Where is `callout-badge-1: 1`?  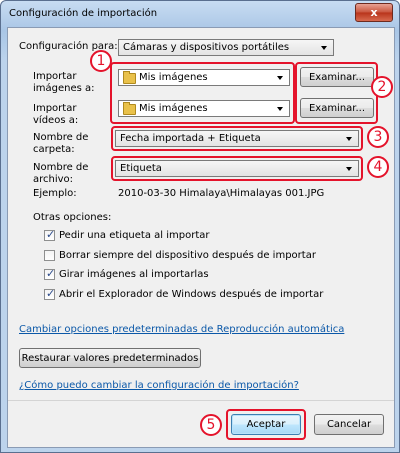
callout-badge-1: 1 is located at coordinates (101, 61).